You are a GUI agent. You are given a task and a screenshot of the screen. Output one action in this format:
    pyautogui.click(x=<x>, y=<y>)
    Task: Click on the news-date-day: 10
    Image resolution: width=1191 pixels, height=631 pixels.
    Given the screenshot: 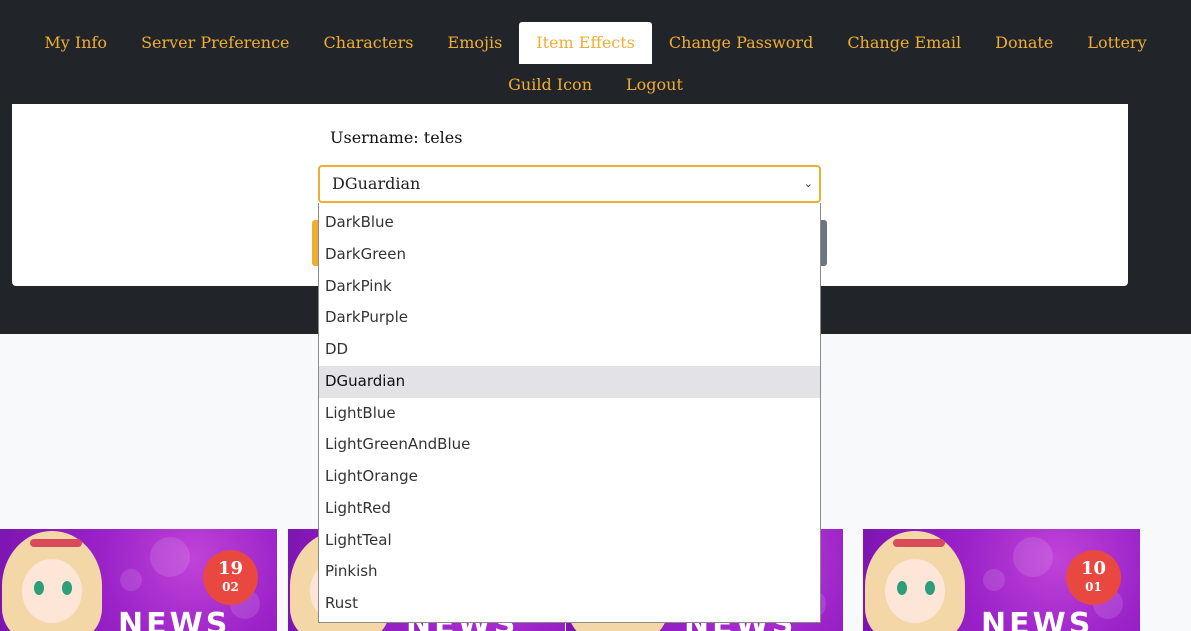 What is the action you would take?
    pyautogui.click(x=1093, y=568)
    